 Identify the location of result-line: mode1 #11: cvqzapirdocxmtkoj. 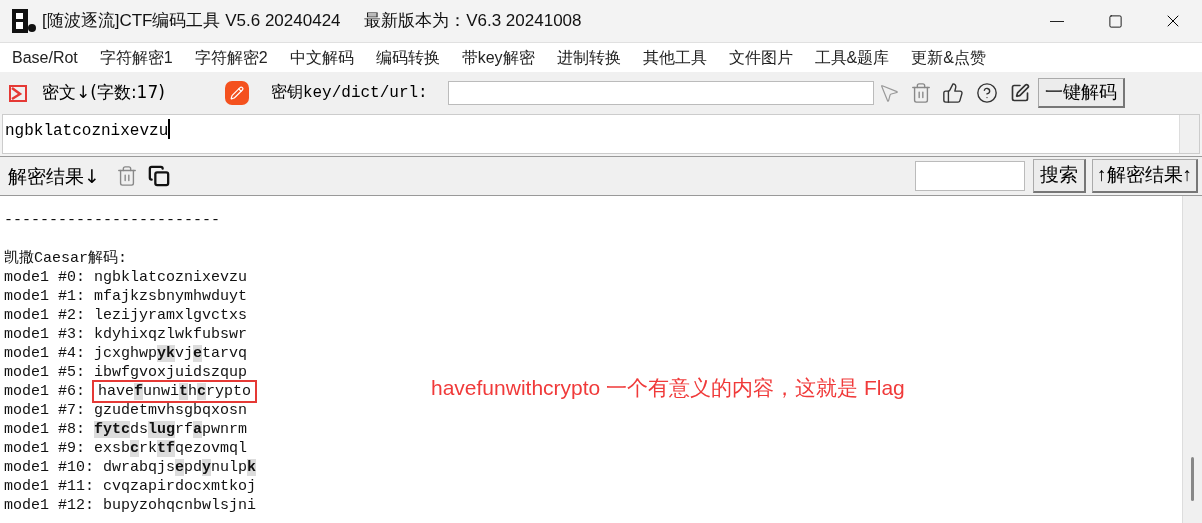
(130, 486).